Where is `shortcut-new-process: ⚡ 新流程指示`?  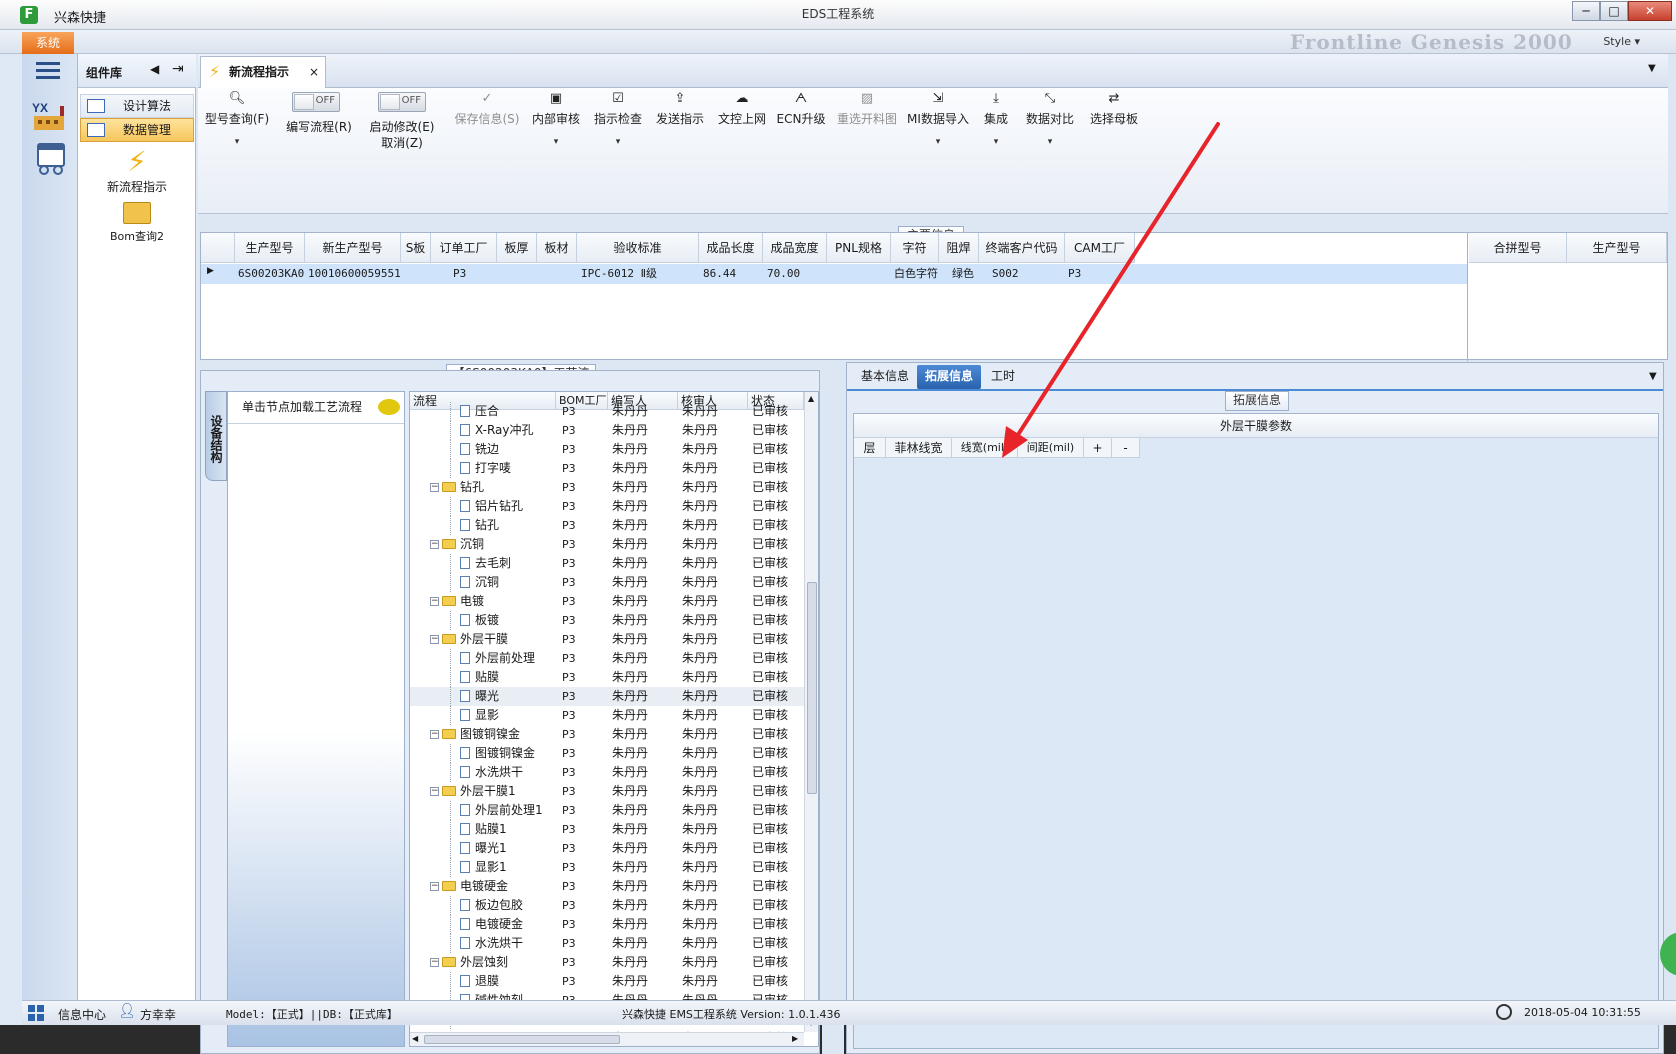
shortcut-new-process: ⚡ 新流程指示 is located at coordinates (137, 170).